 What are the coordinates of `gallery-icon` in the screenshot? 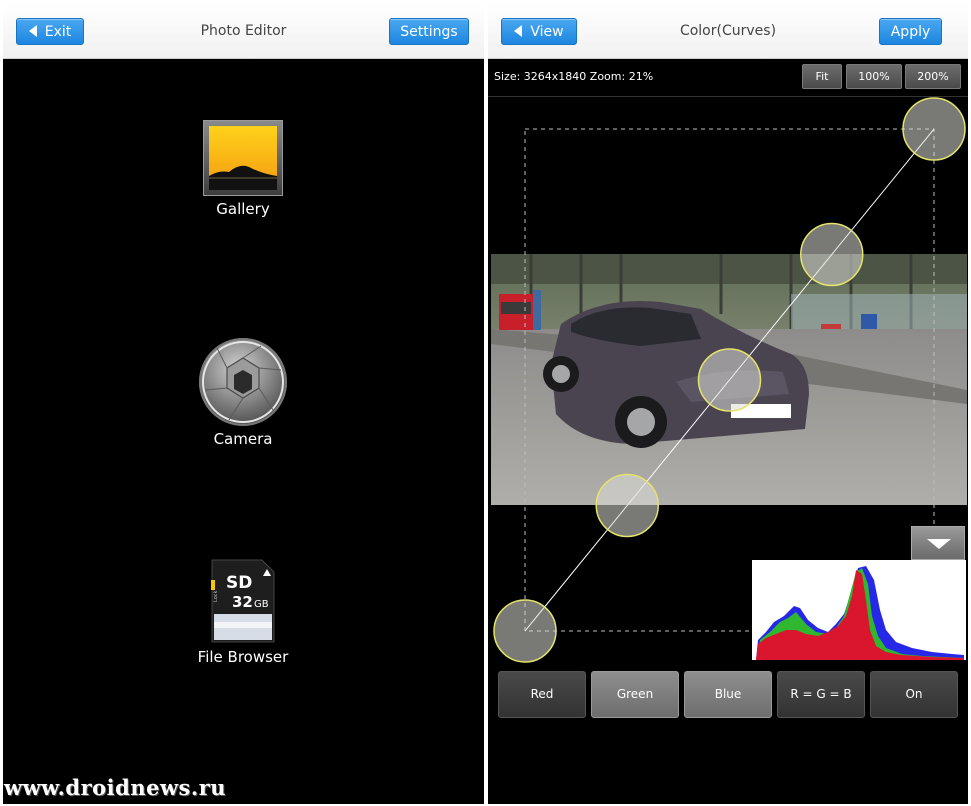 It's located at (243, 158).